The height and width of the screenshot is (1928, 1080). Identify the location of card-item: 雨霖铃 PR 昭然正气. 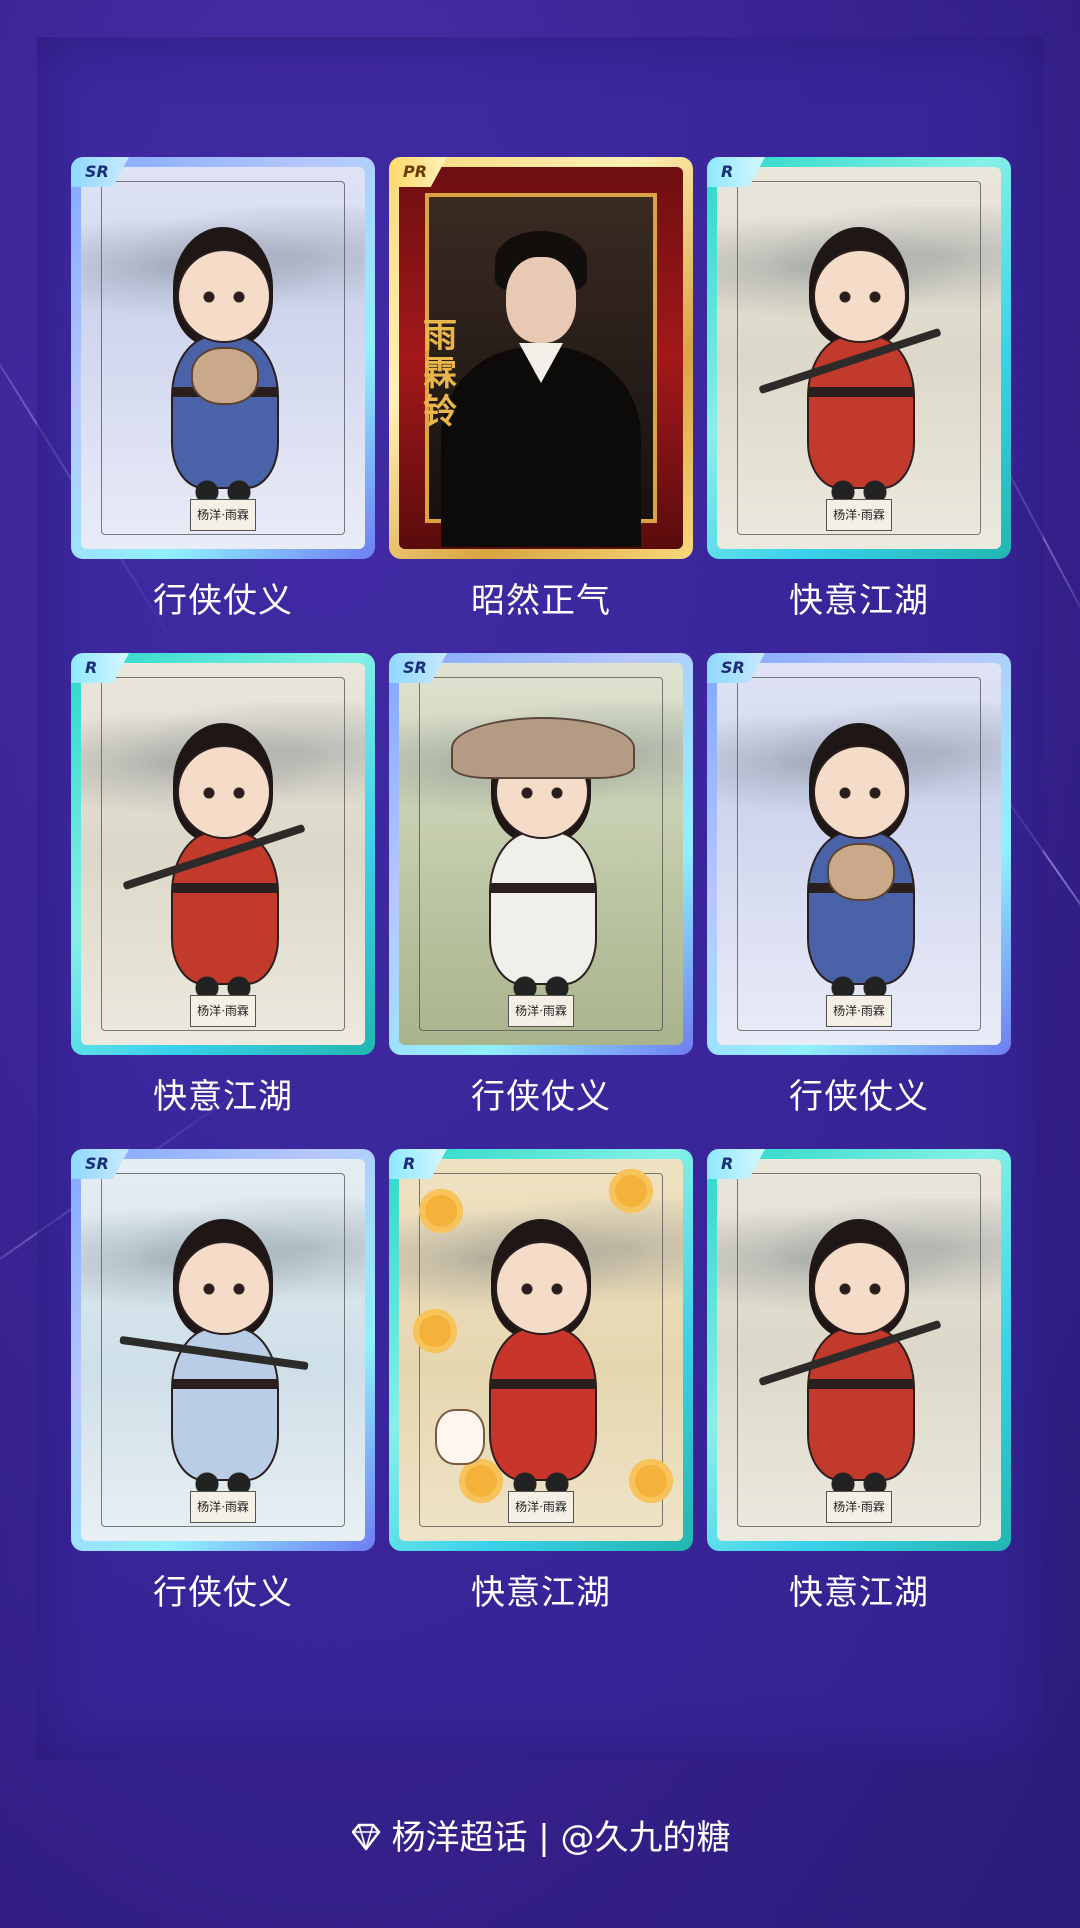
(541, 389).